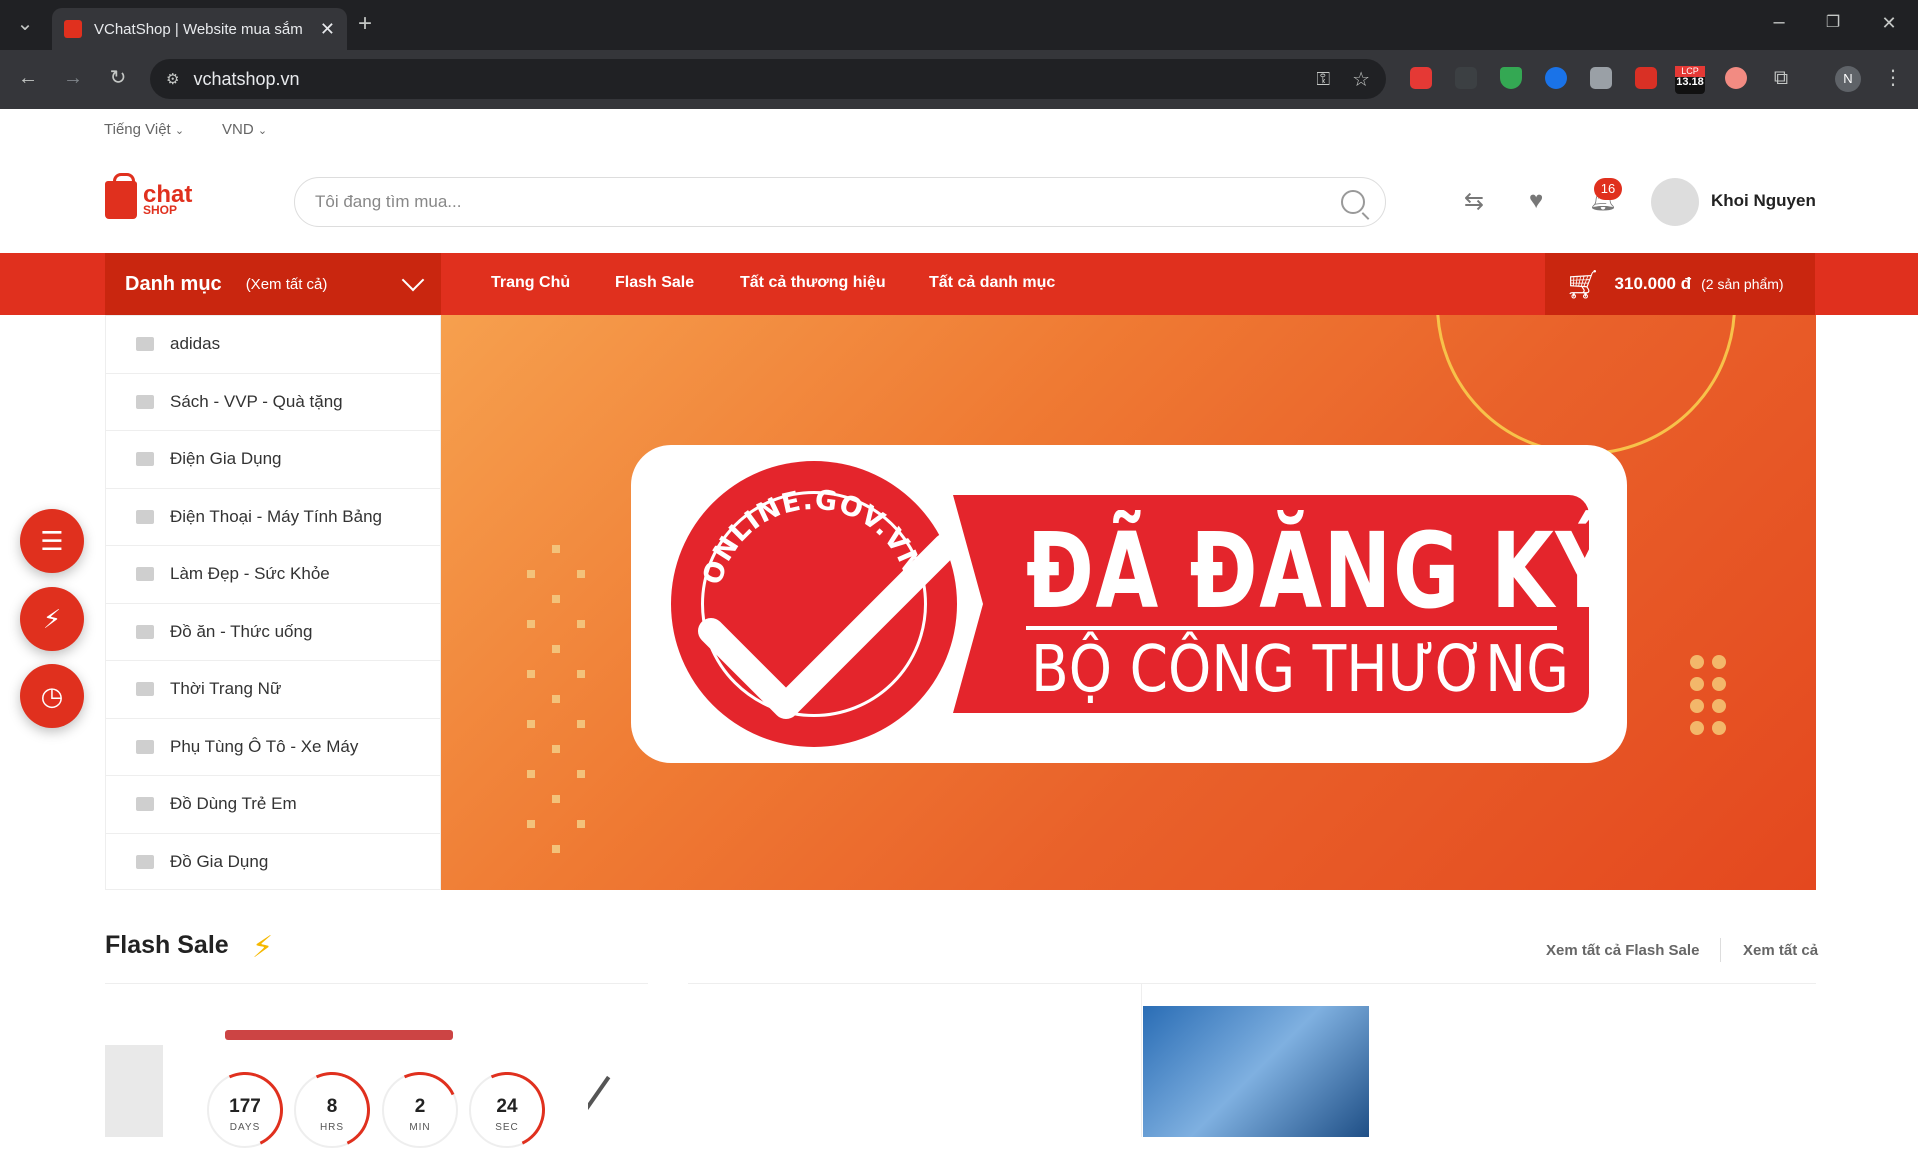  Describe the element at coordinates (768, 79) in the screenshot. I see `address-bar: ⚙ vchatshop.vn ⚿ ☆` at that location.